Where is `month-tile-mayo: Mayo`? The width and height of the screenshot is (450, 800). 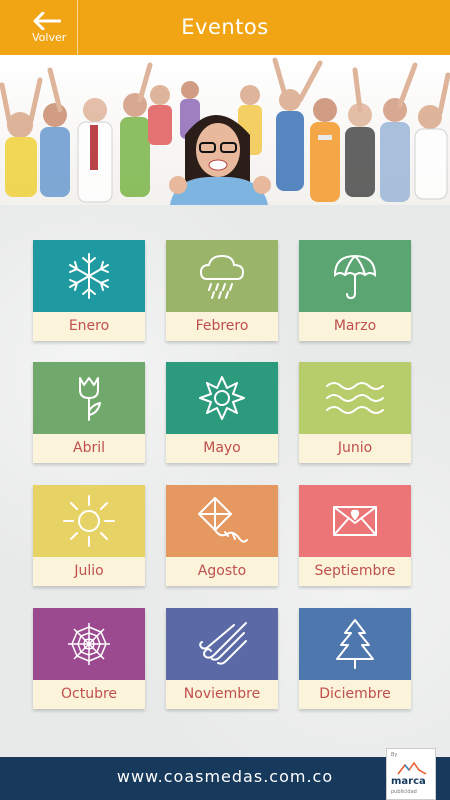
month-tile-mayo: Mayo is located at coordinates (222, 412).